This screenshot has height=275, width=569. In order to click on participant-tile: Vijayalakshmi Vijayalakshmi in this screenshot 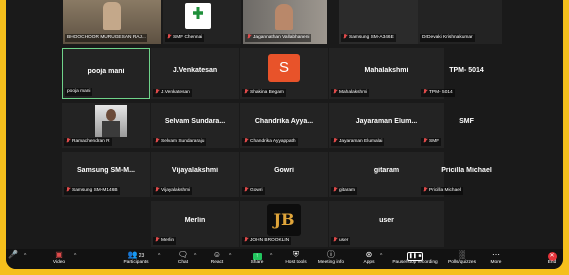, I will do `click(195, 174)`.